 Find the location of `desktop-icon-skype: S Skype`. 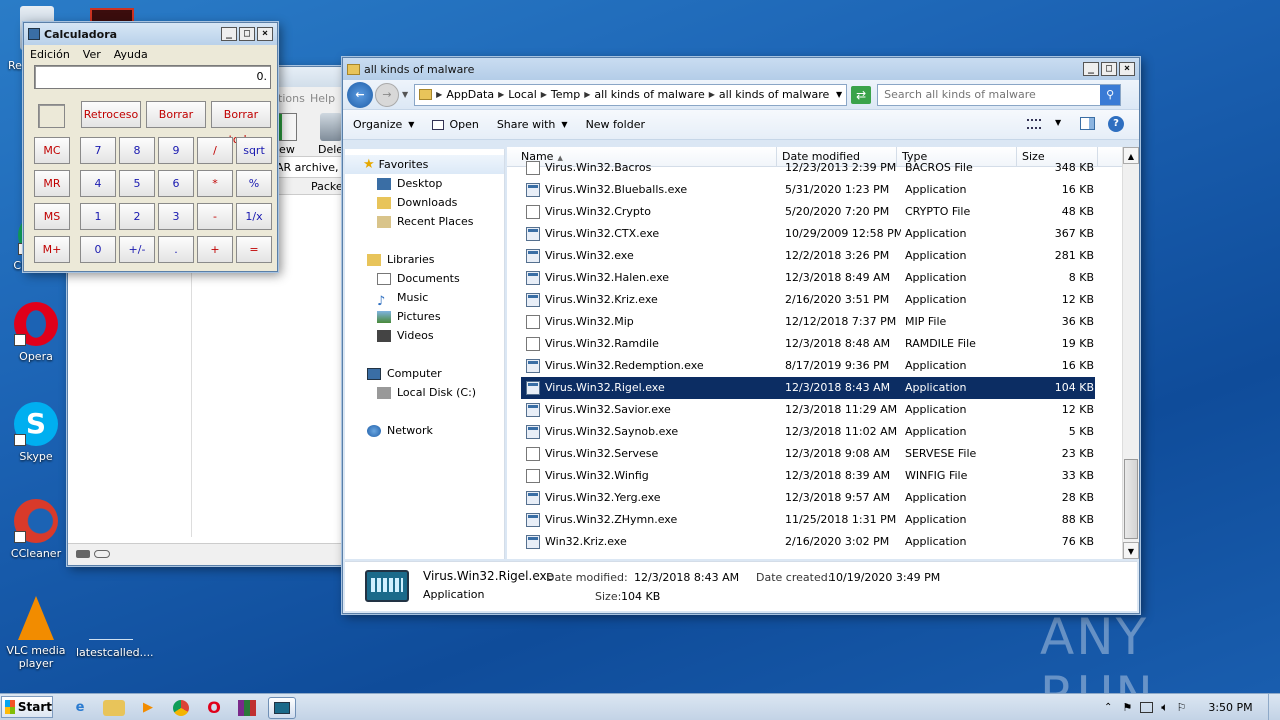

desktop-icon-skype: S Skype is located at coordinates (36, 432).